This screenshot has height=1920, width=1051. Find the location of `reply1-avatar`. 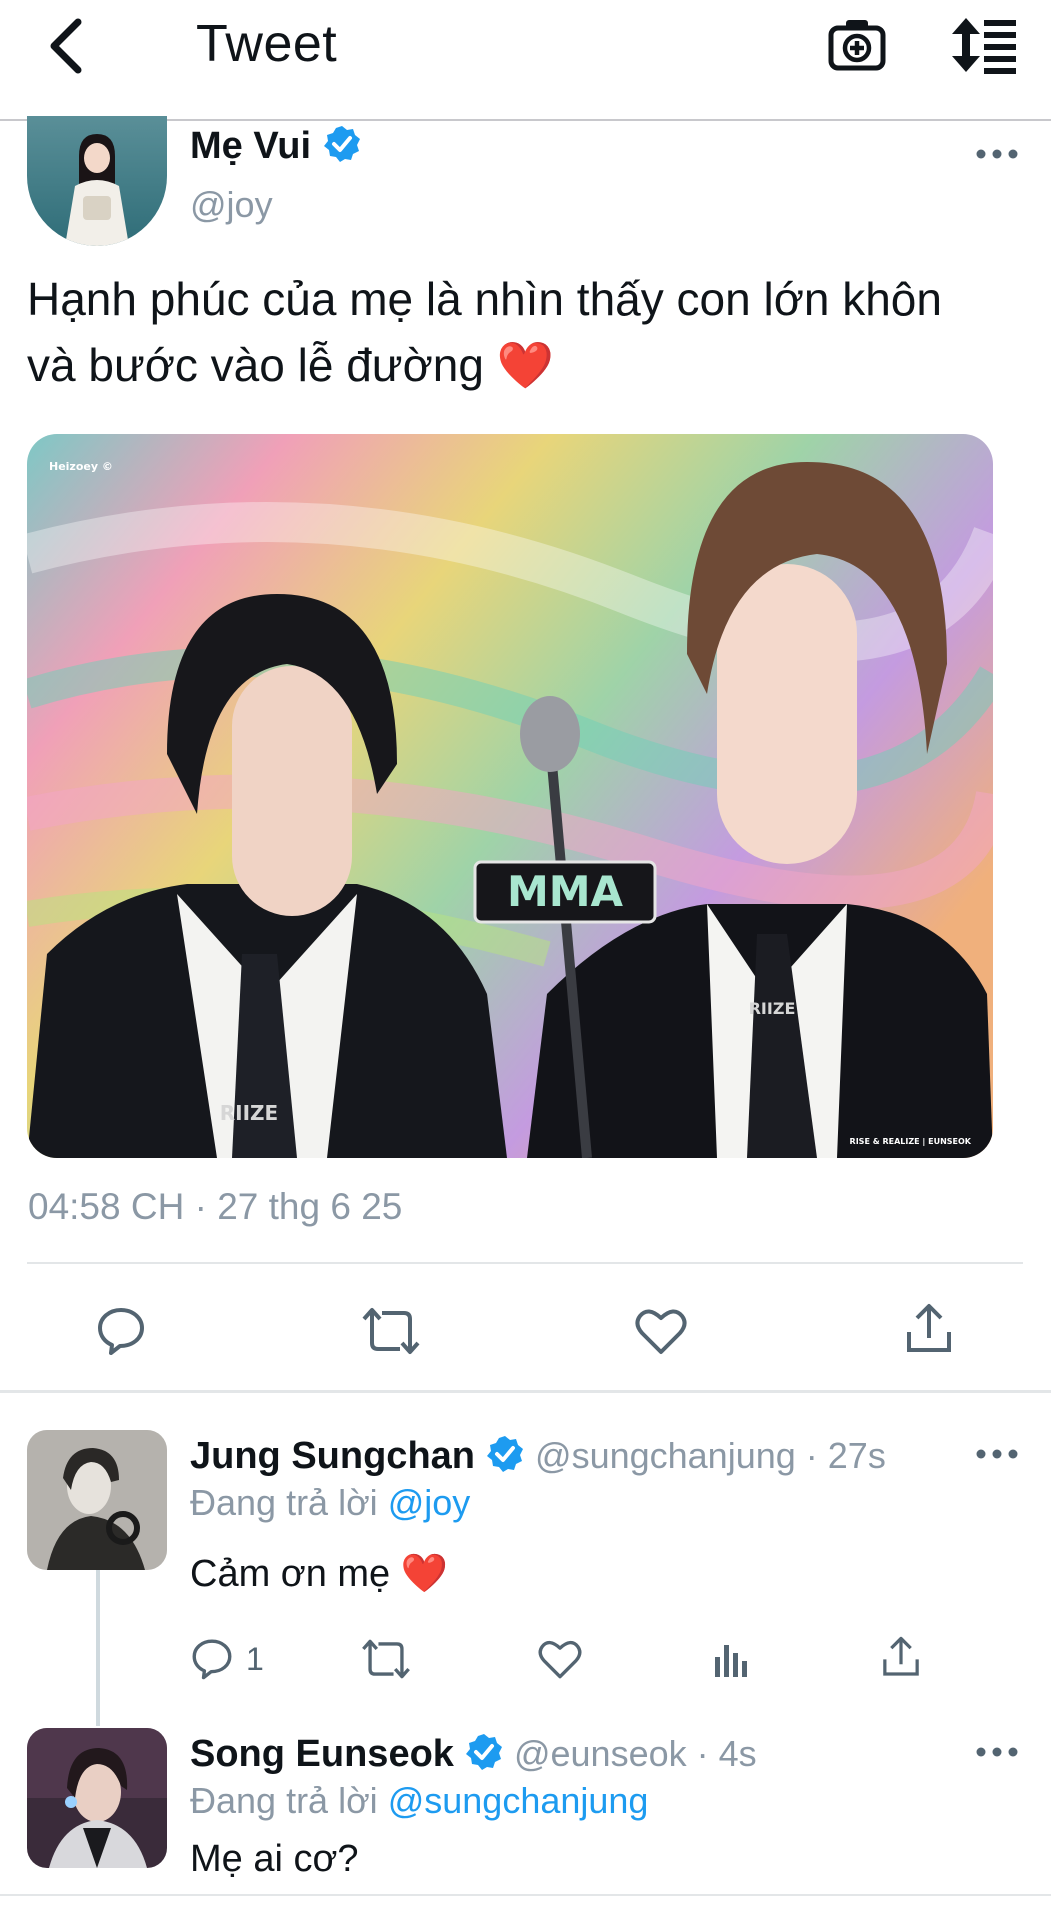

reply1-avatar is located at coordinates (97, 1500).